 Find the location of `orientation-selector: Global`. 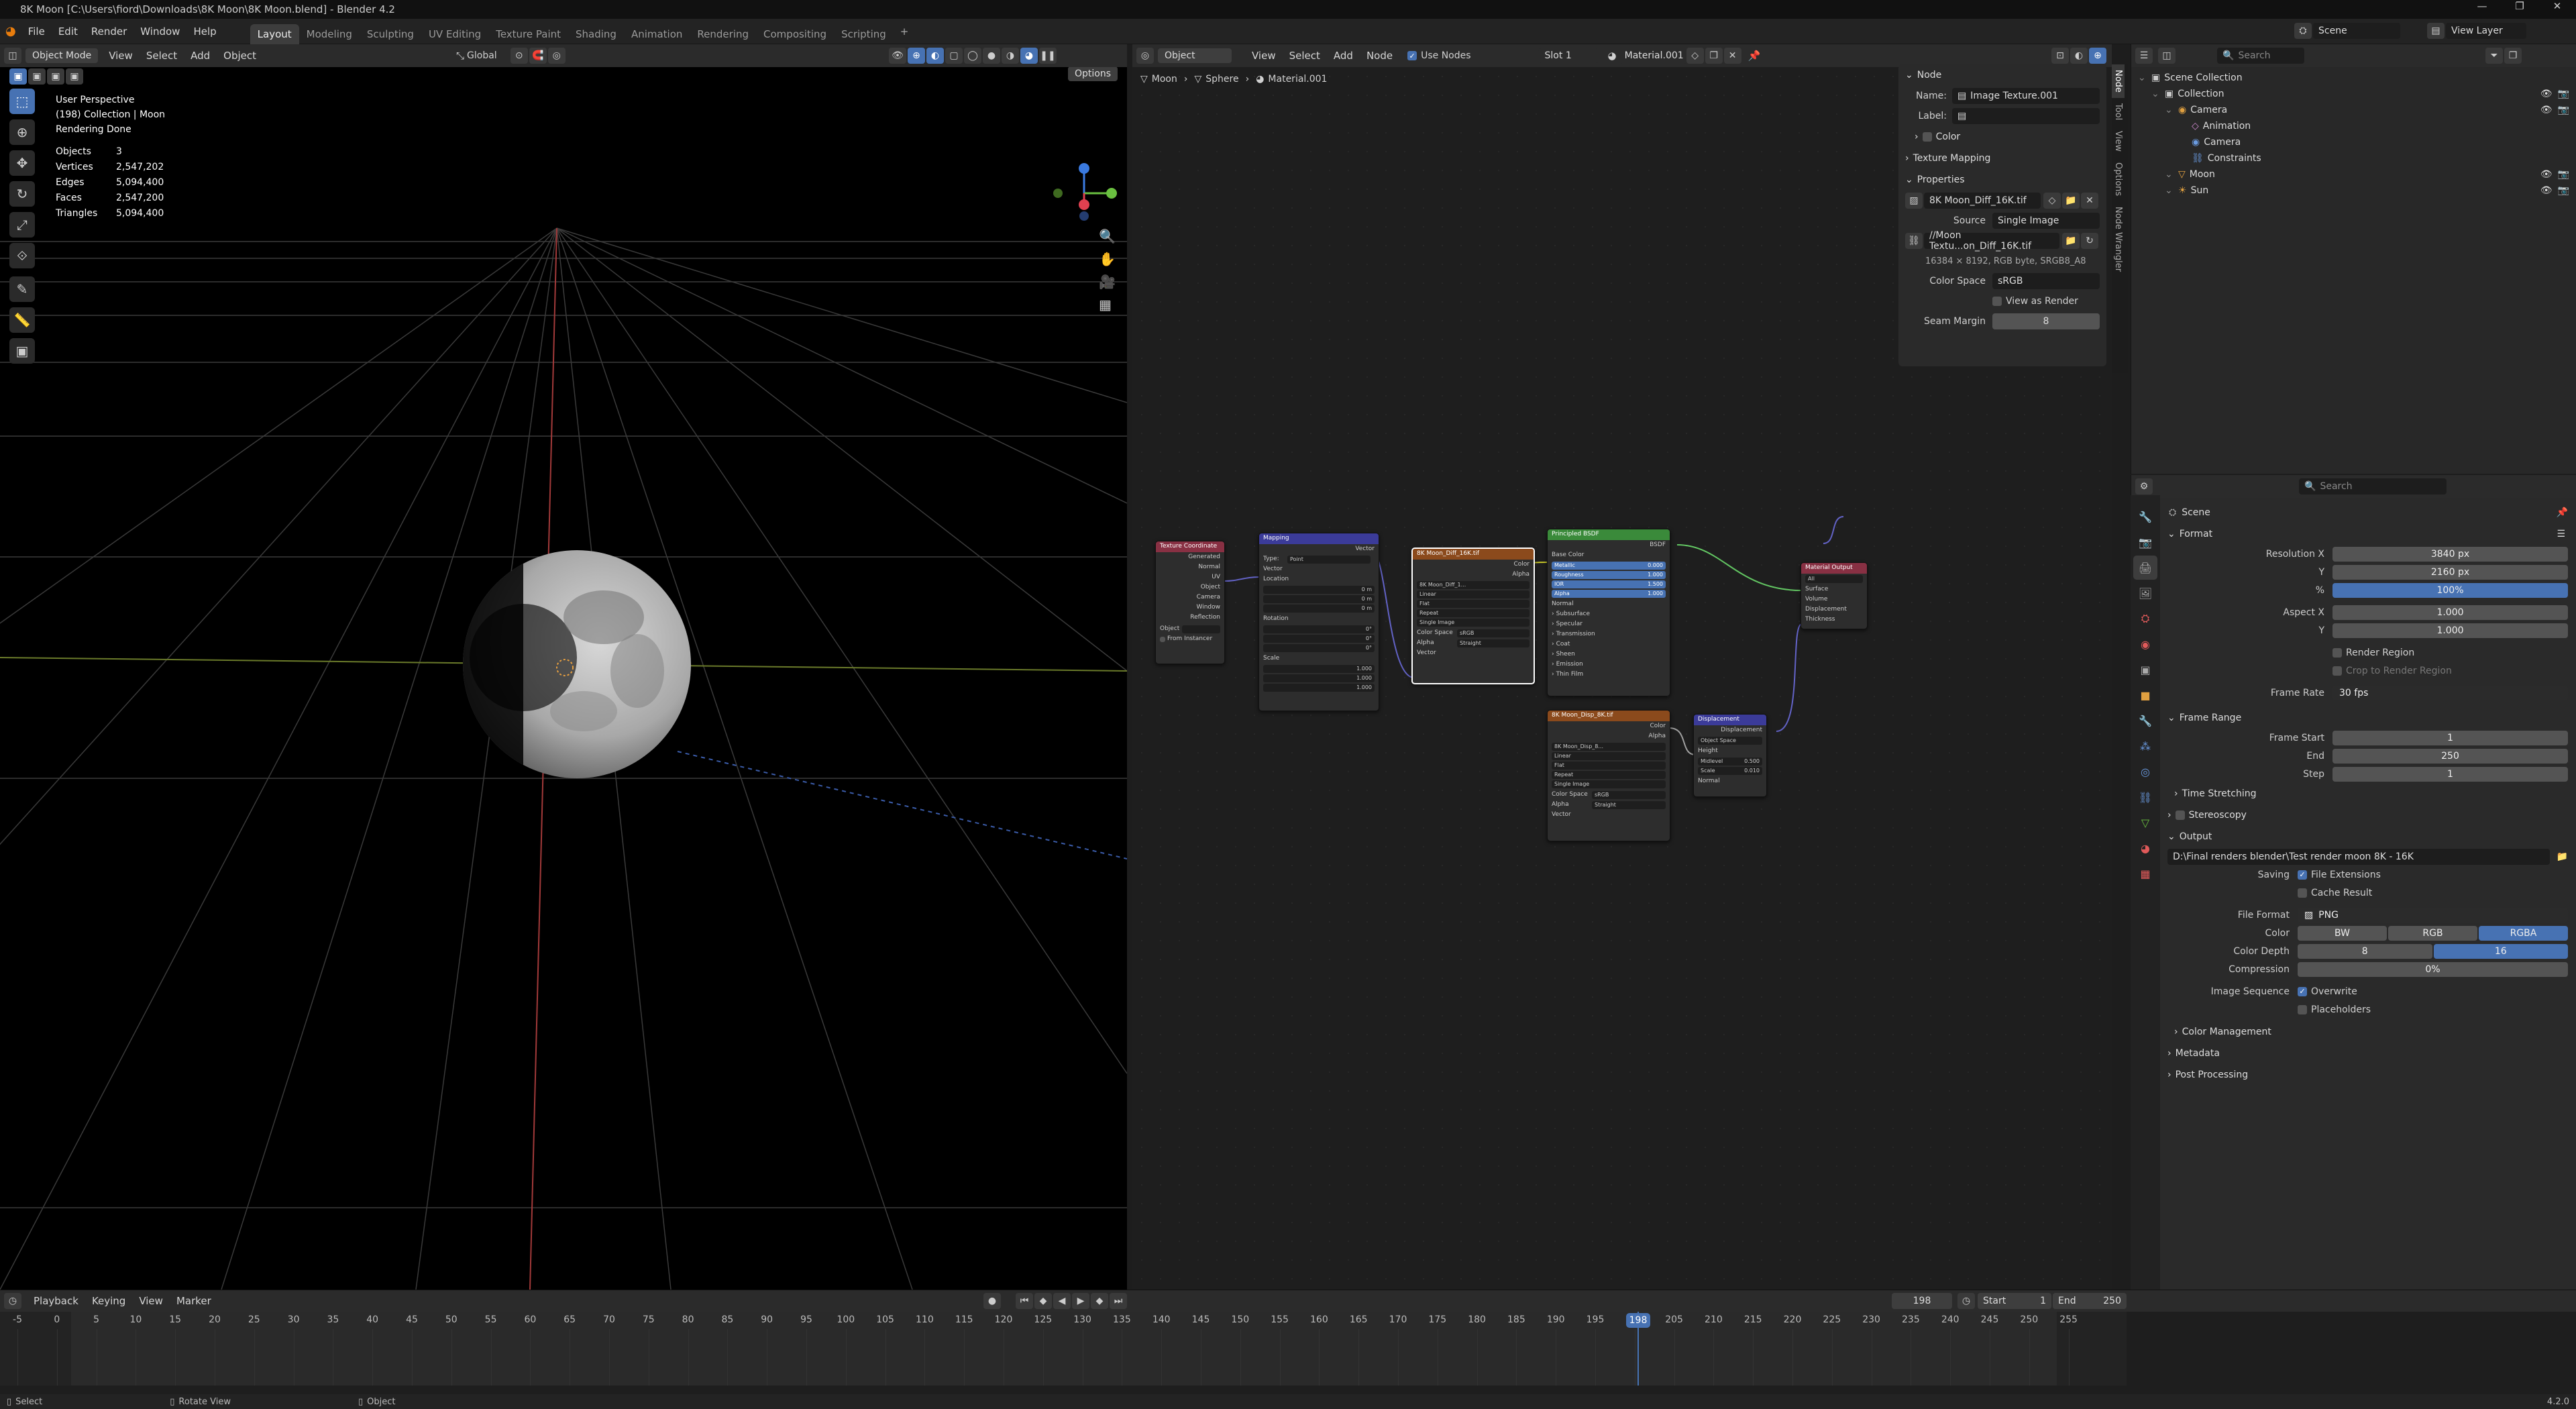

orientation-selector: Global is located at coordinates (482, 55).